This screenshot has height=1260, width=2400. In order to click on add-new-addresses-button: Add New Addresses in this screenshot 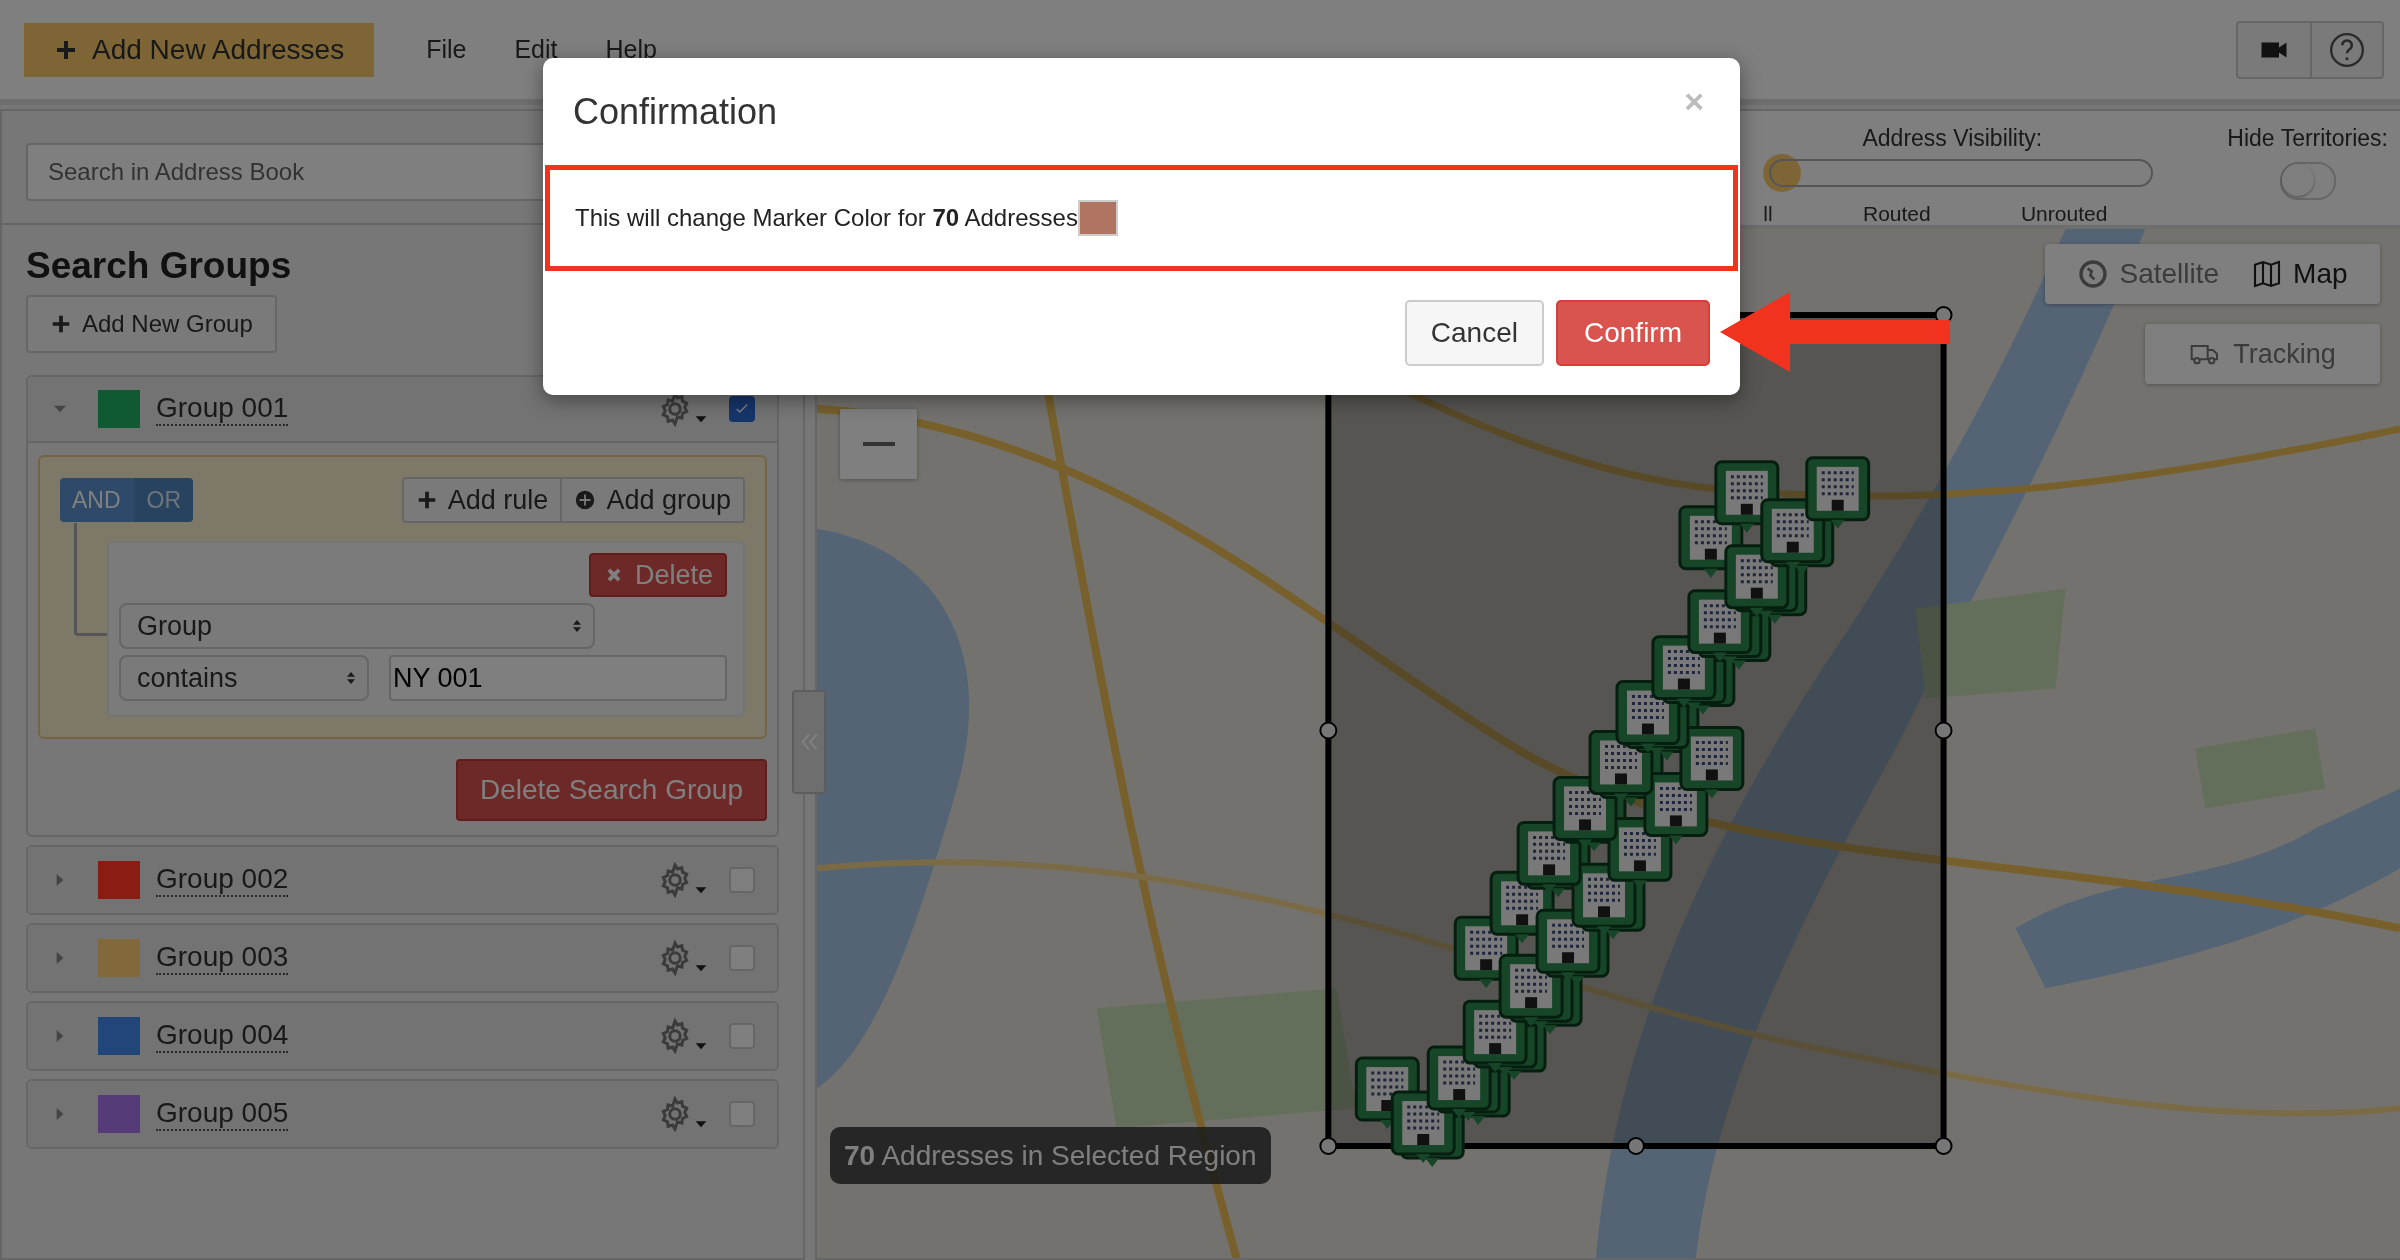, I will do `click(199, 49)`.